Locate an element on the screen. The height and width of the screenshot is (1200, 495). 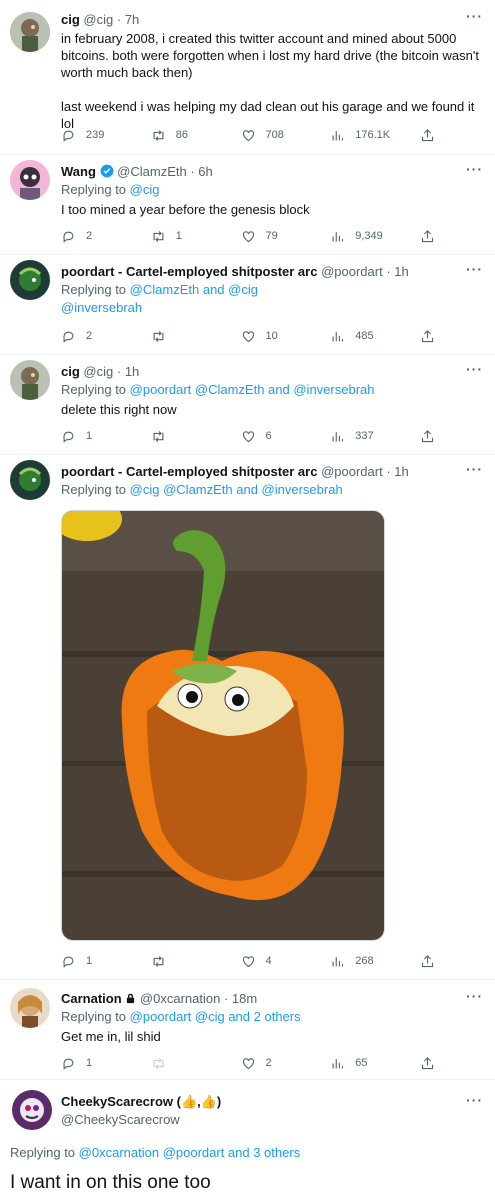
views-button: 65 is located at coordinates (360, 1063).